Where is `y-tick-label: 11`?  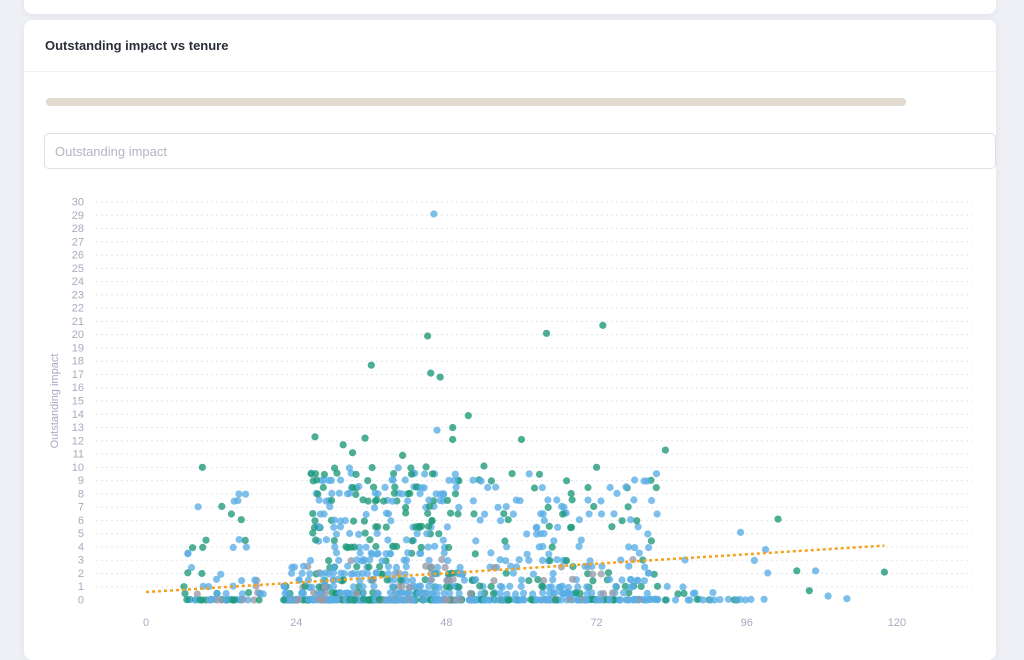
y-tick-label: 11 is located at coordinates (78, 455).